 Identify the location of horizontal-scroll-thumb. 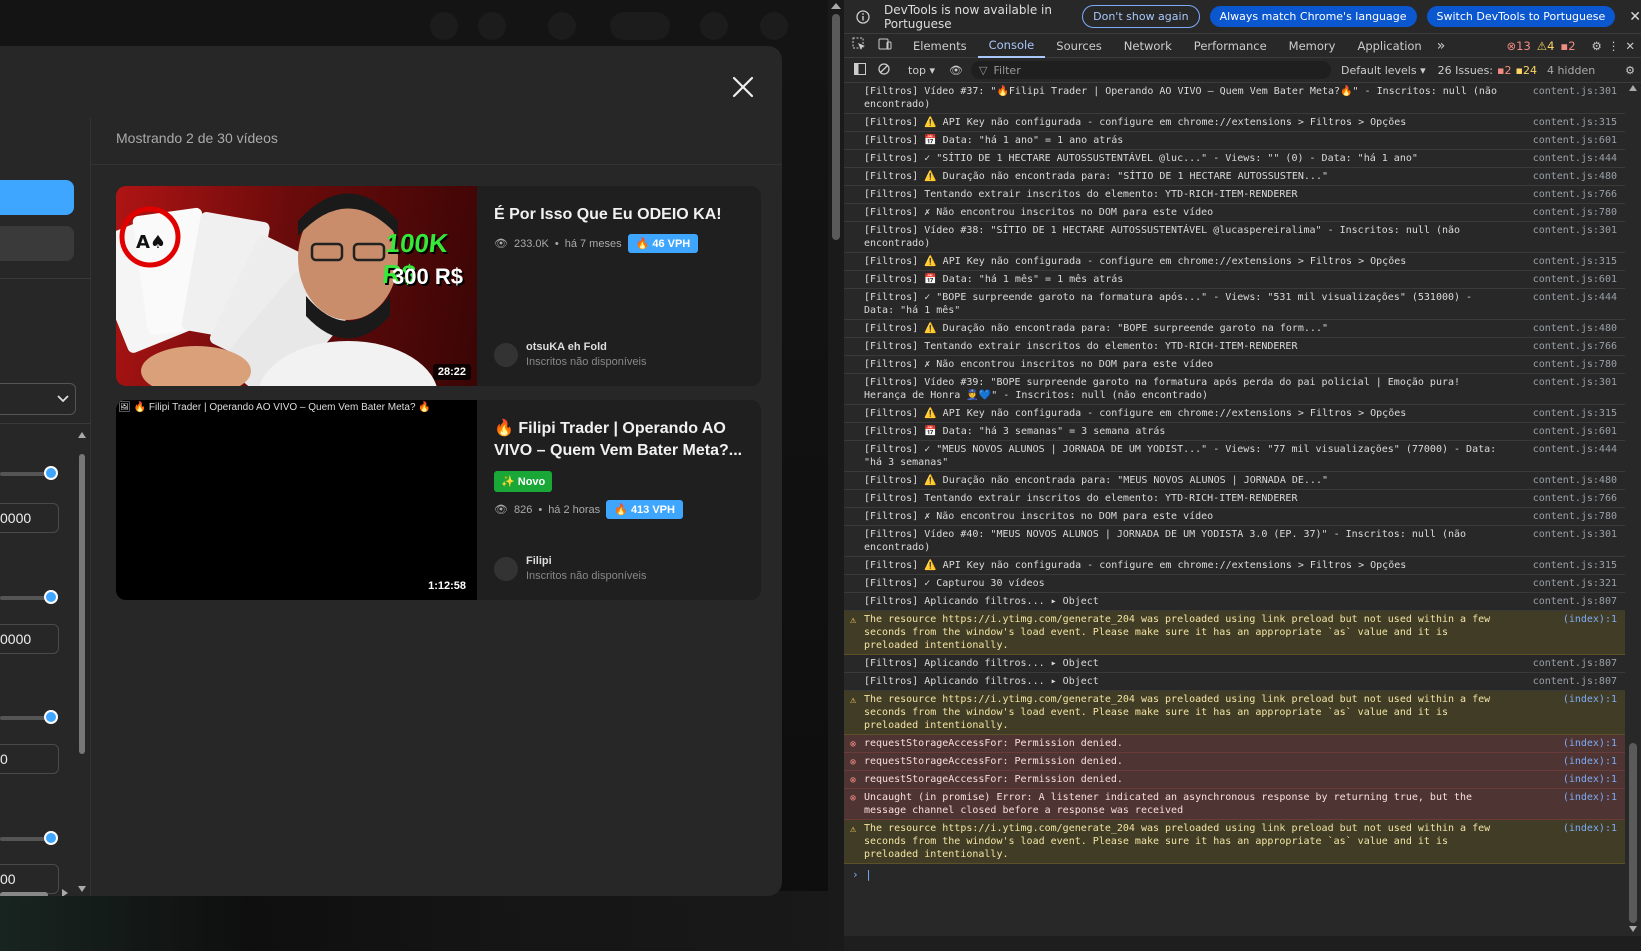
(24, 894).